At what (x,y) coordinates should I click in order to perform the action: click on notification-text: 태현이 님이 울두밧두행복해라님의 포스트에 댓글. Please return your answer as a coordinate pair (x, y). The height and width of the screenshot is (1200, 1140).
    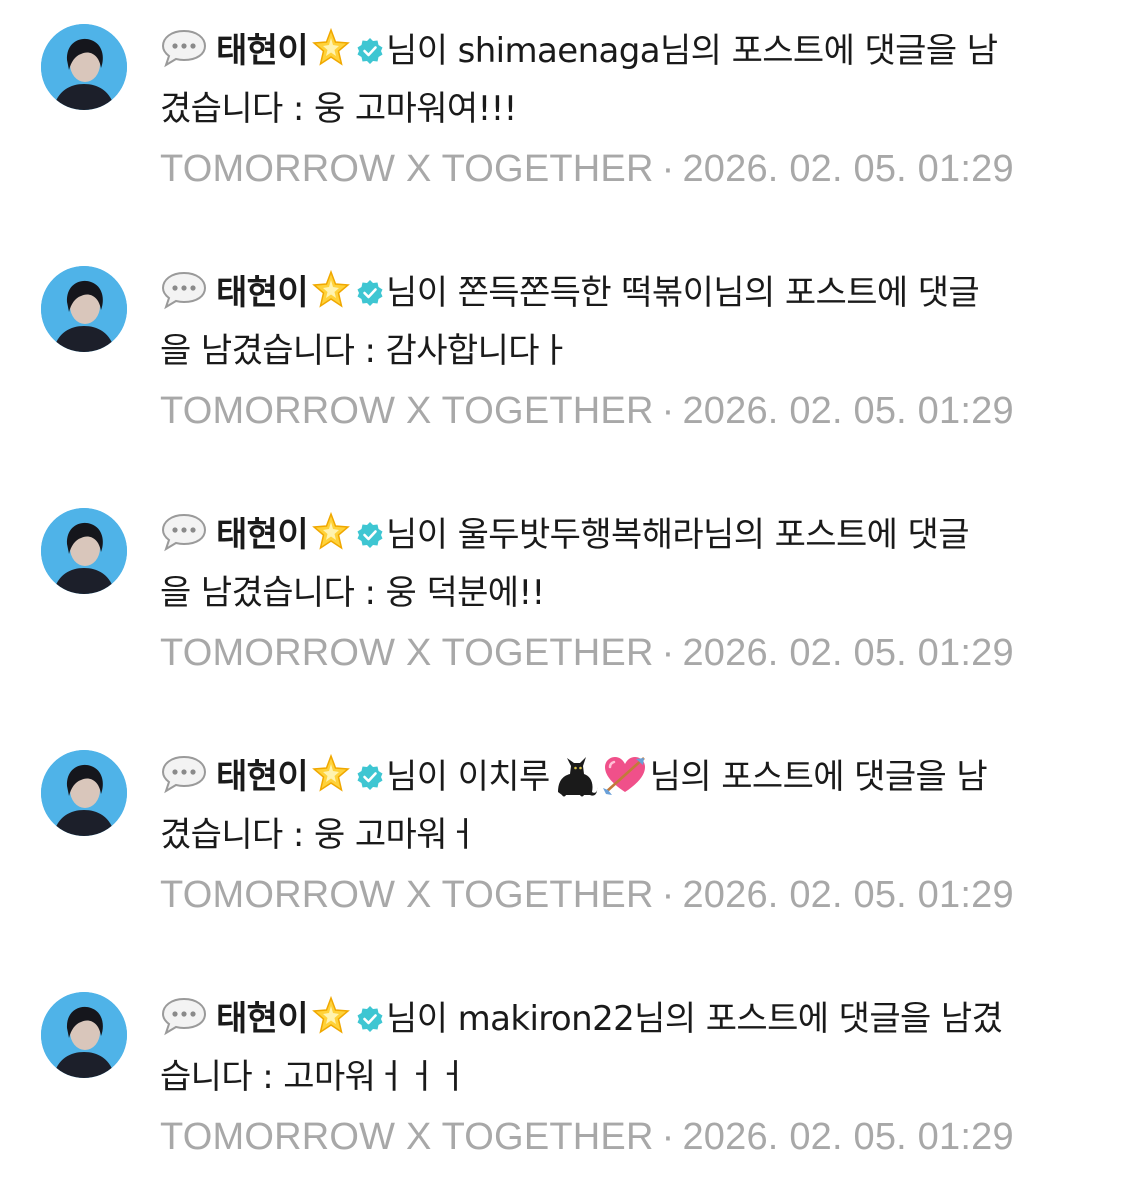
    Looking at the image, I should click on (635, 535).